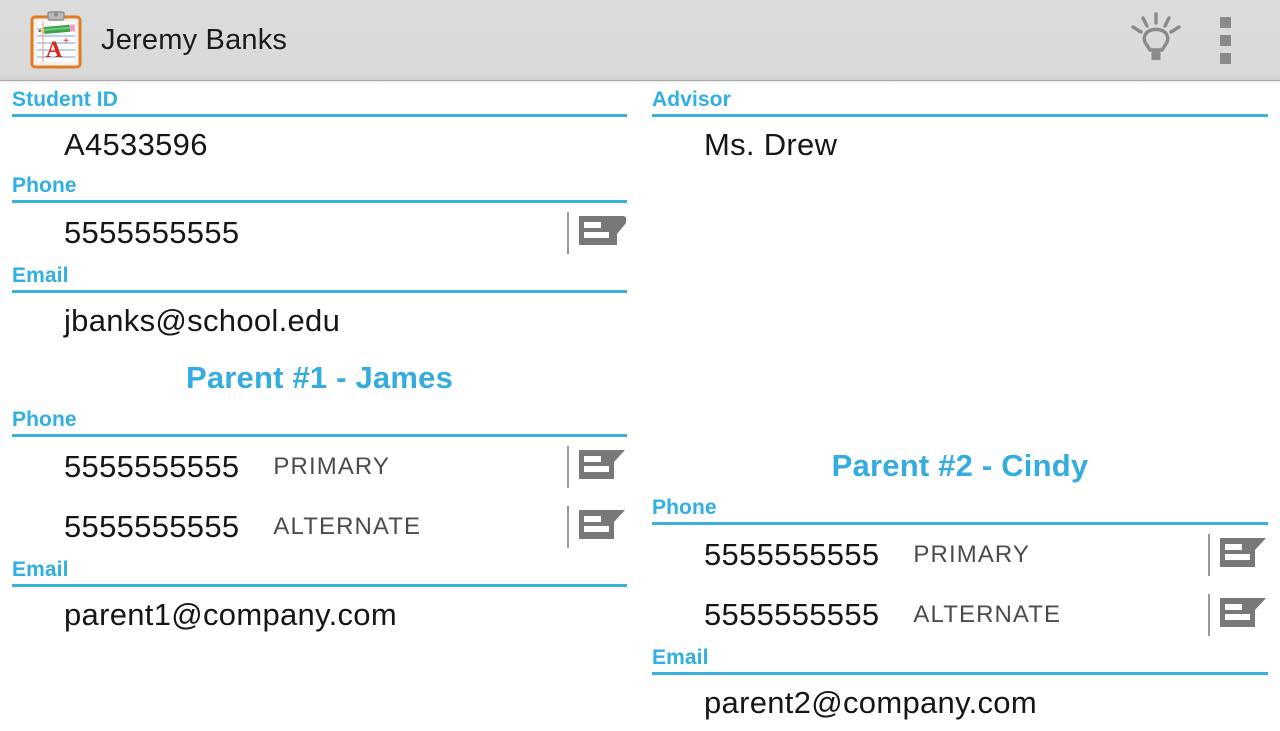 This screenshot has height=731, width=1280. I want to click on parent1-primary-message-button, so click(597, 467).